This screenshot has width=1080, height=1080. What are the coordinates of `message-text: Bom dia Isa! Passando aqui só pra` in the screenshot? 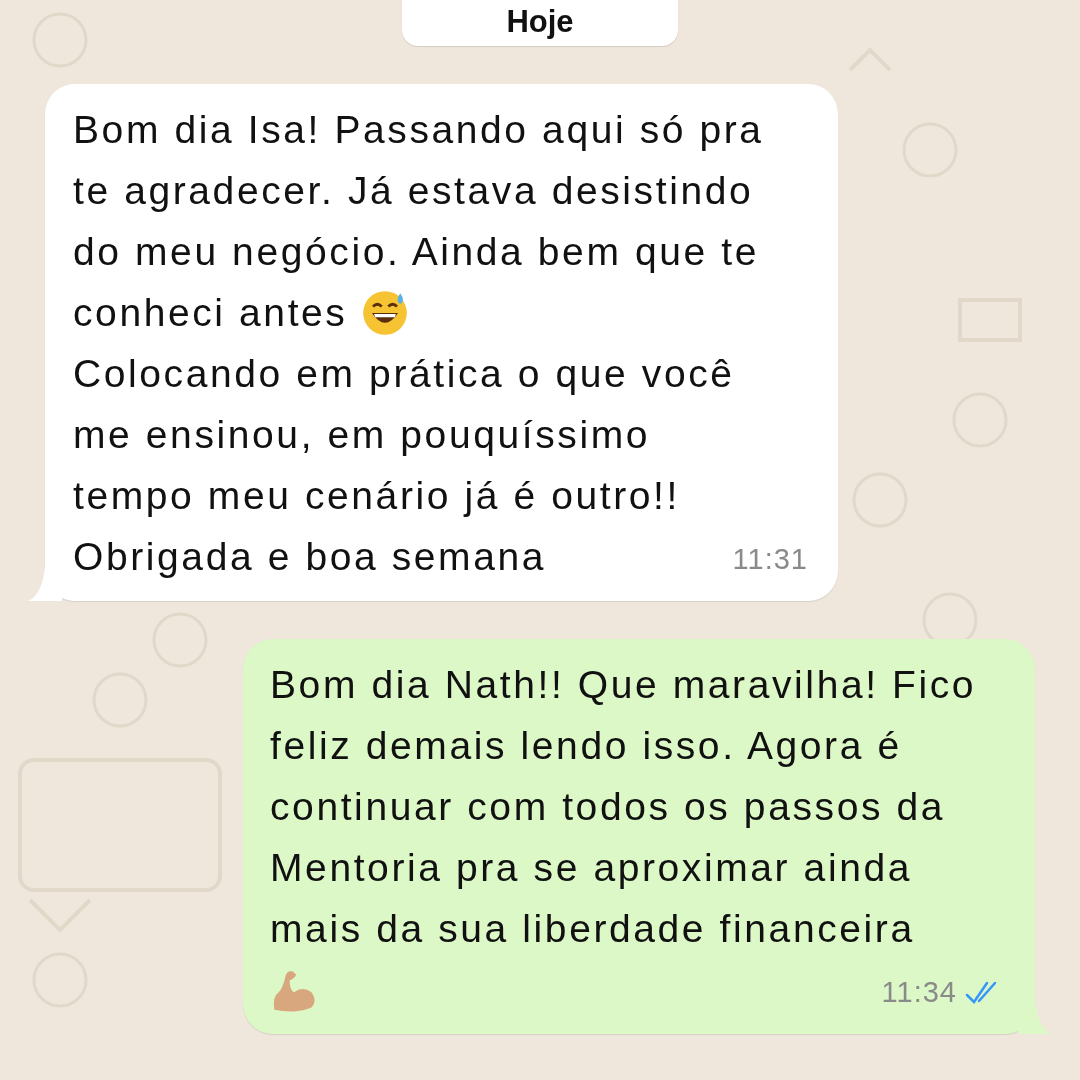 It's located at (418, 130).